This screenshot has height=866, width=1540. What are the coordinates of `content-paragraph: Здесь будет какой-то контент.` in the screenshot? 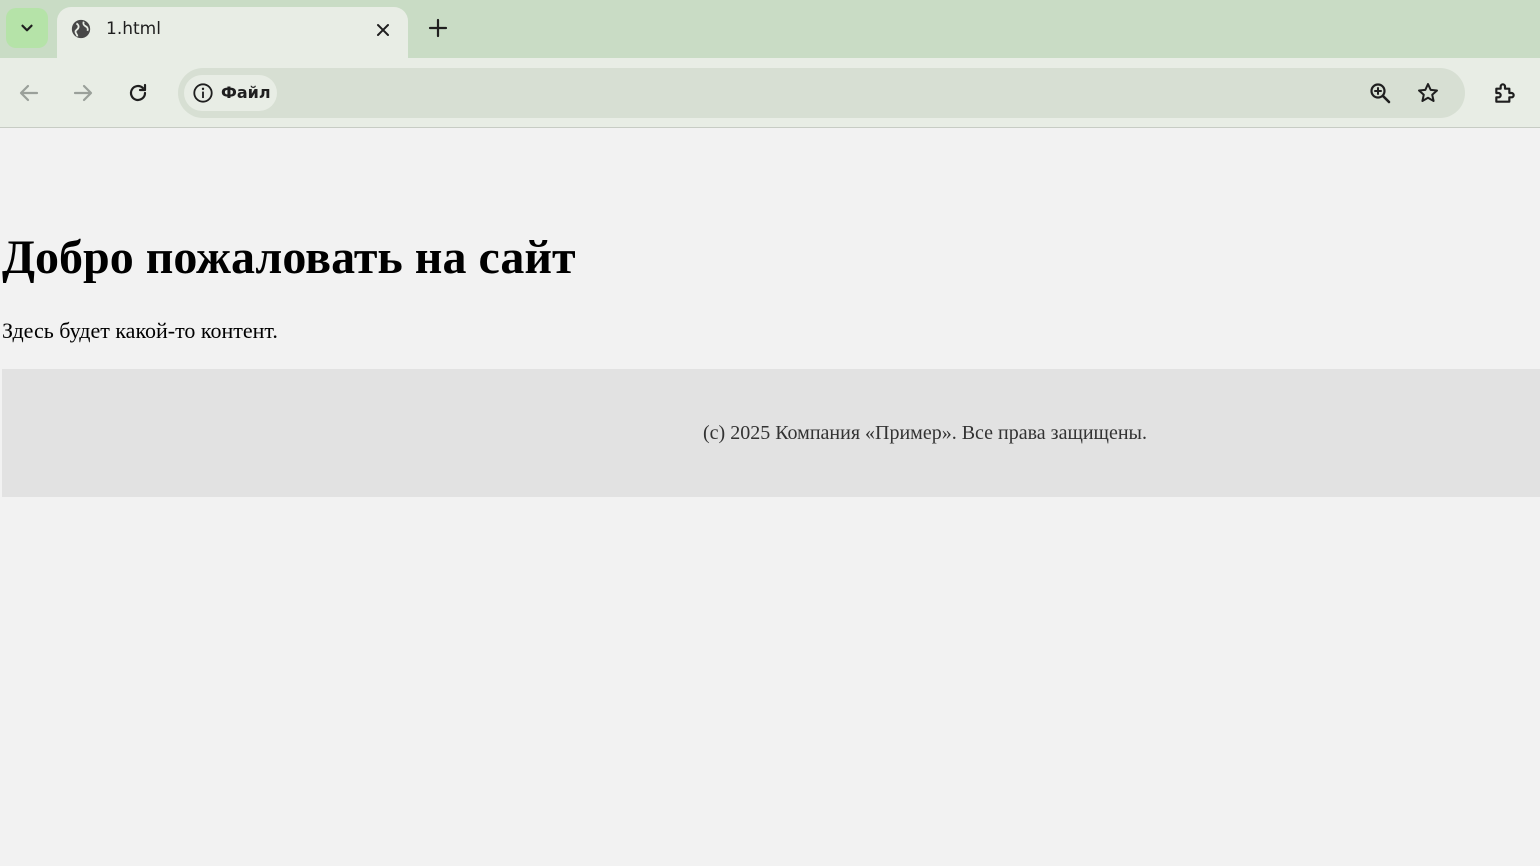 It's located at (140, 330).